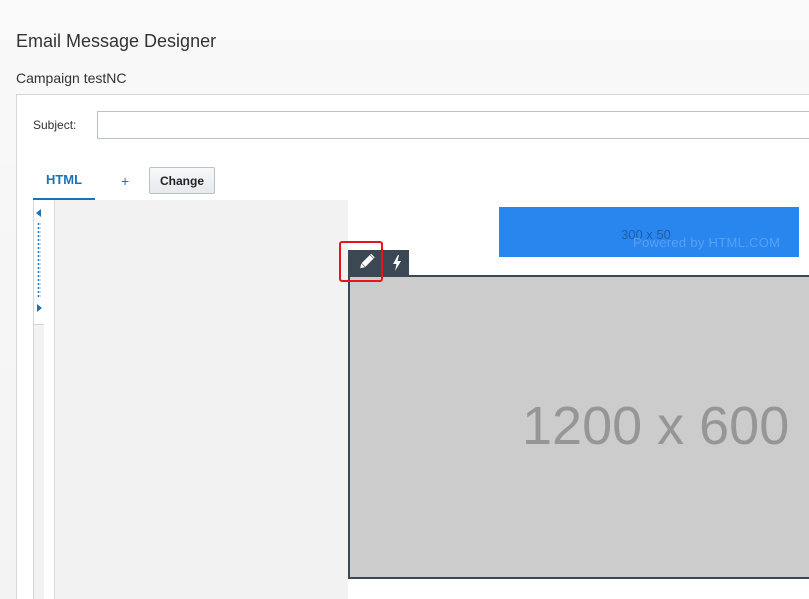 This screenshot has width=809, height=599. Describe the element at coordinates (421, 183) in the screenshot. I see `content-tabs: HTML + Change` at that location.